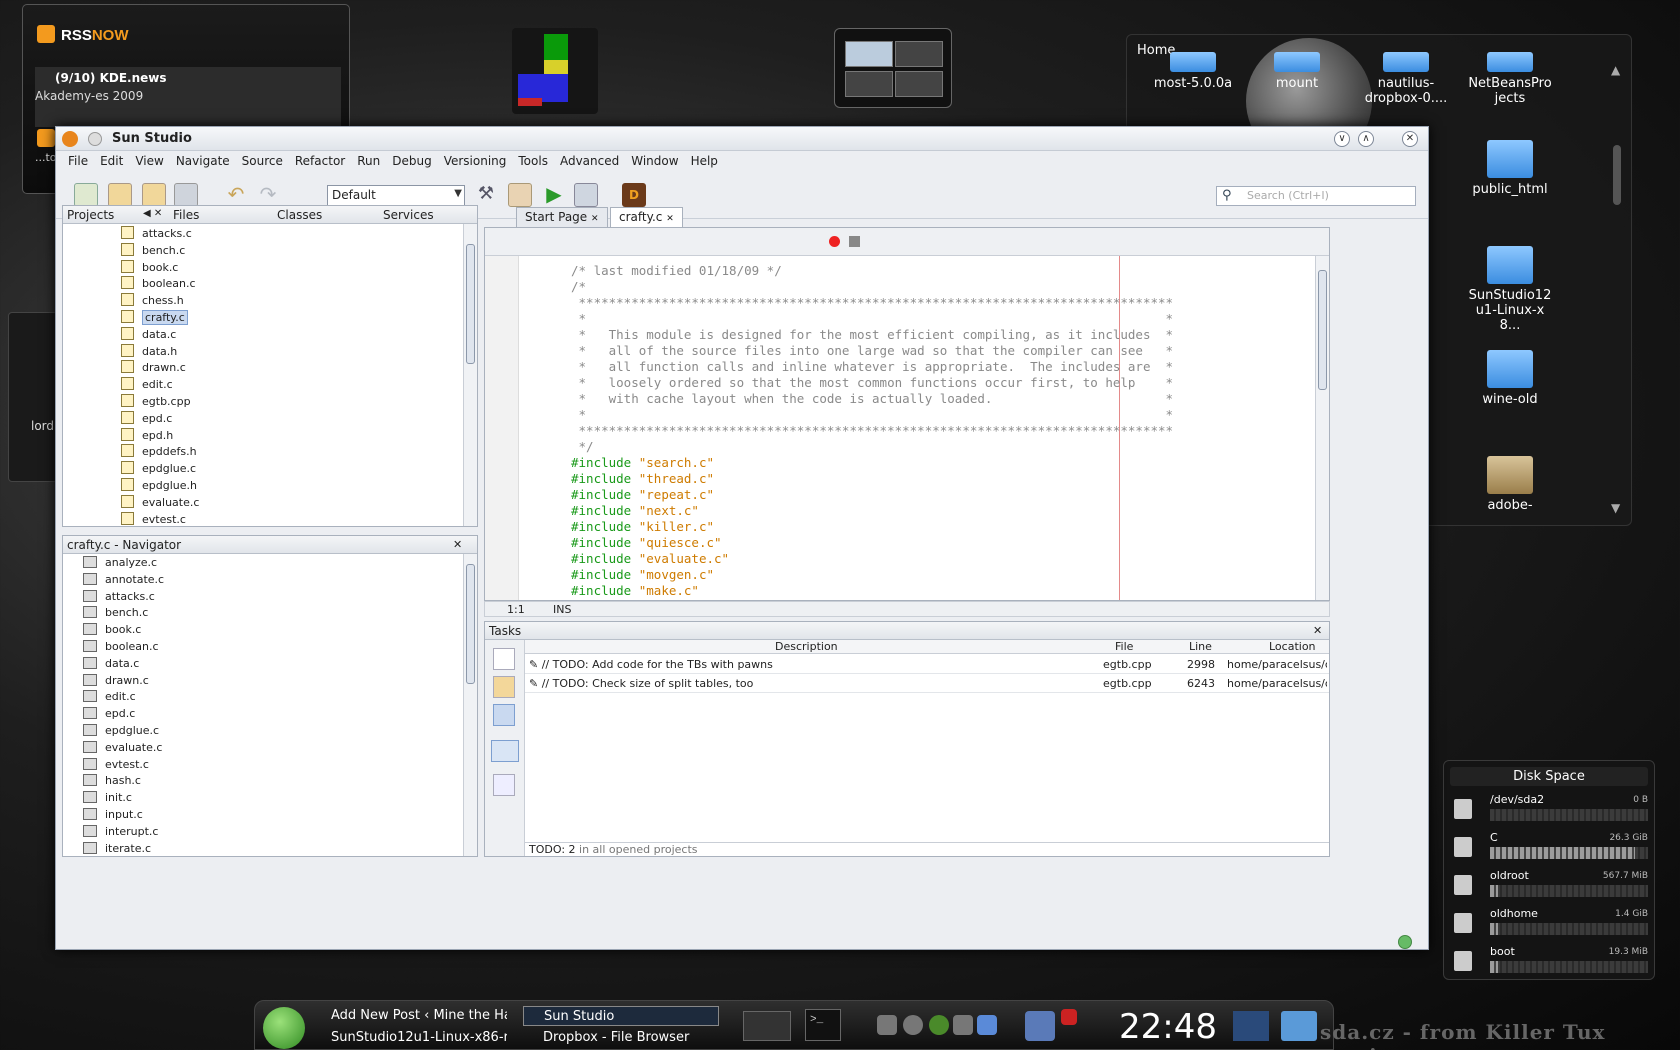 The width and height of the screenshot is (1680, 1050). I want to click on menu-versioning: Versioning, so click(475, 161).